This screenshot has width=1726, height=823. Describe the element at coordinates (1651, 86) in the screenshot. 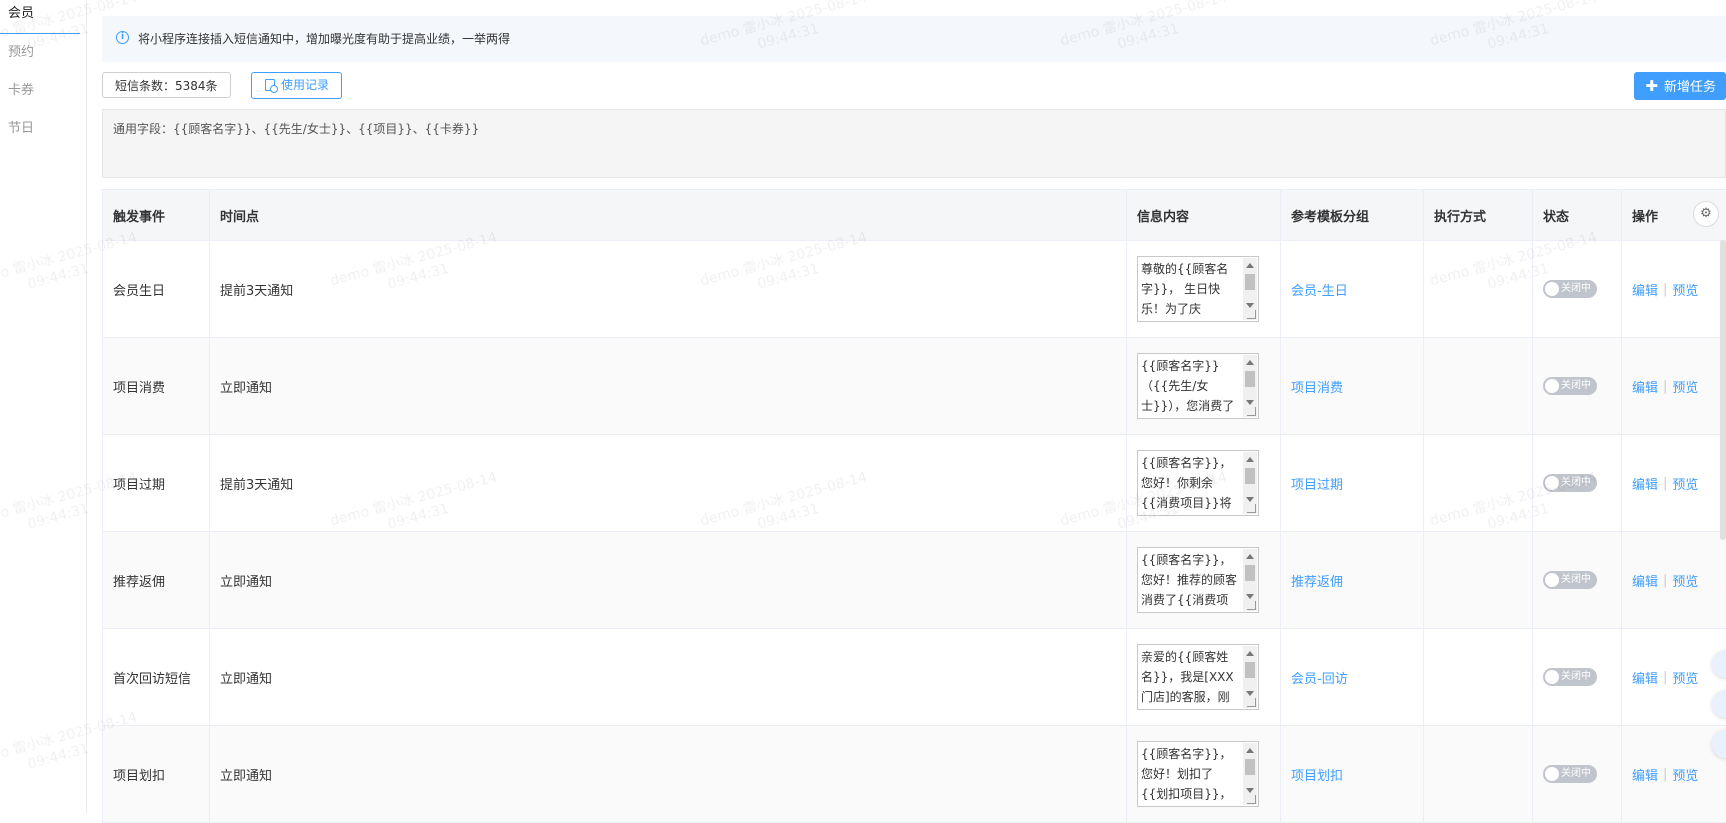

I see `plus-icon: ✚` at that location.